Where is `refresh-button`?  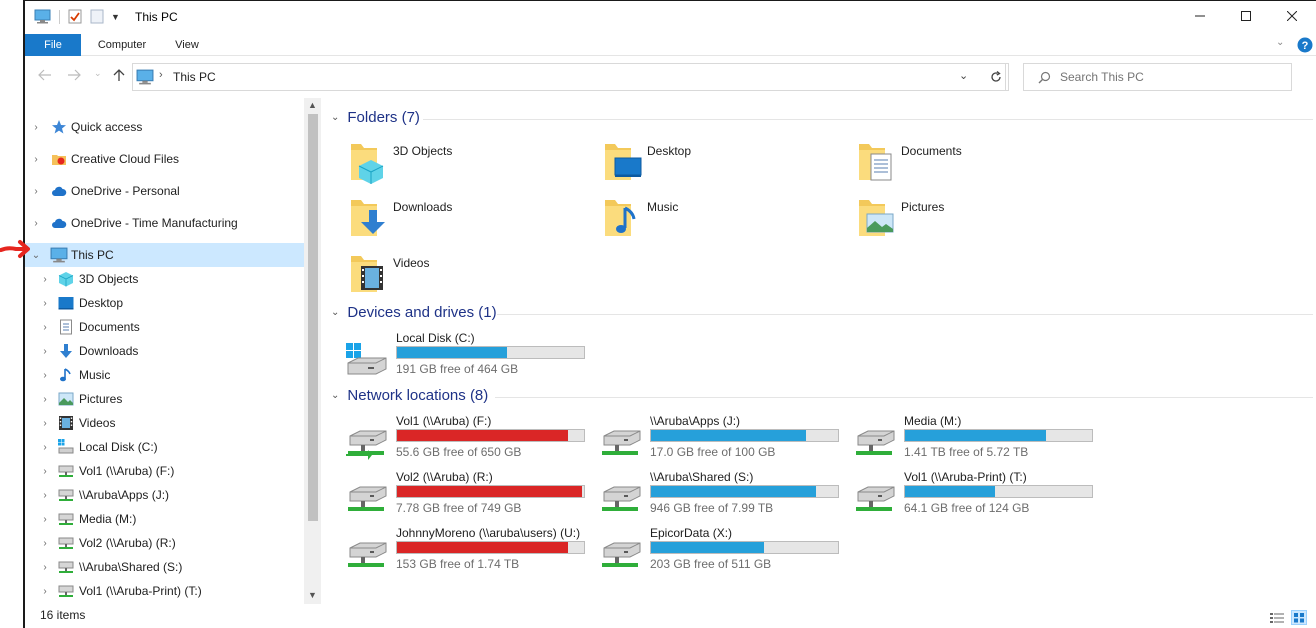
refresh-button is located at coordinates (996, 77).